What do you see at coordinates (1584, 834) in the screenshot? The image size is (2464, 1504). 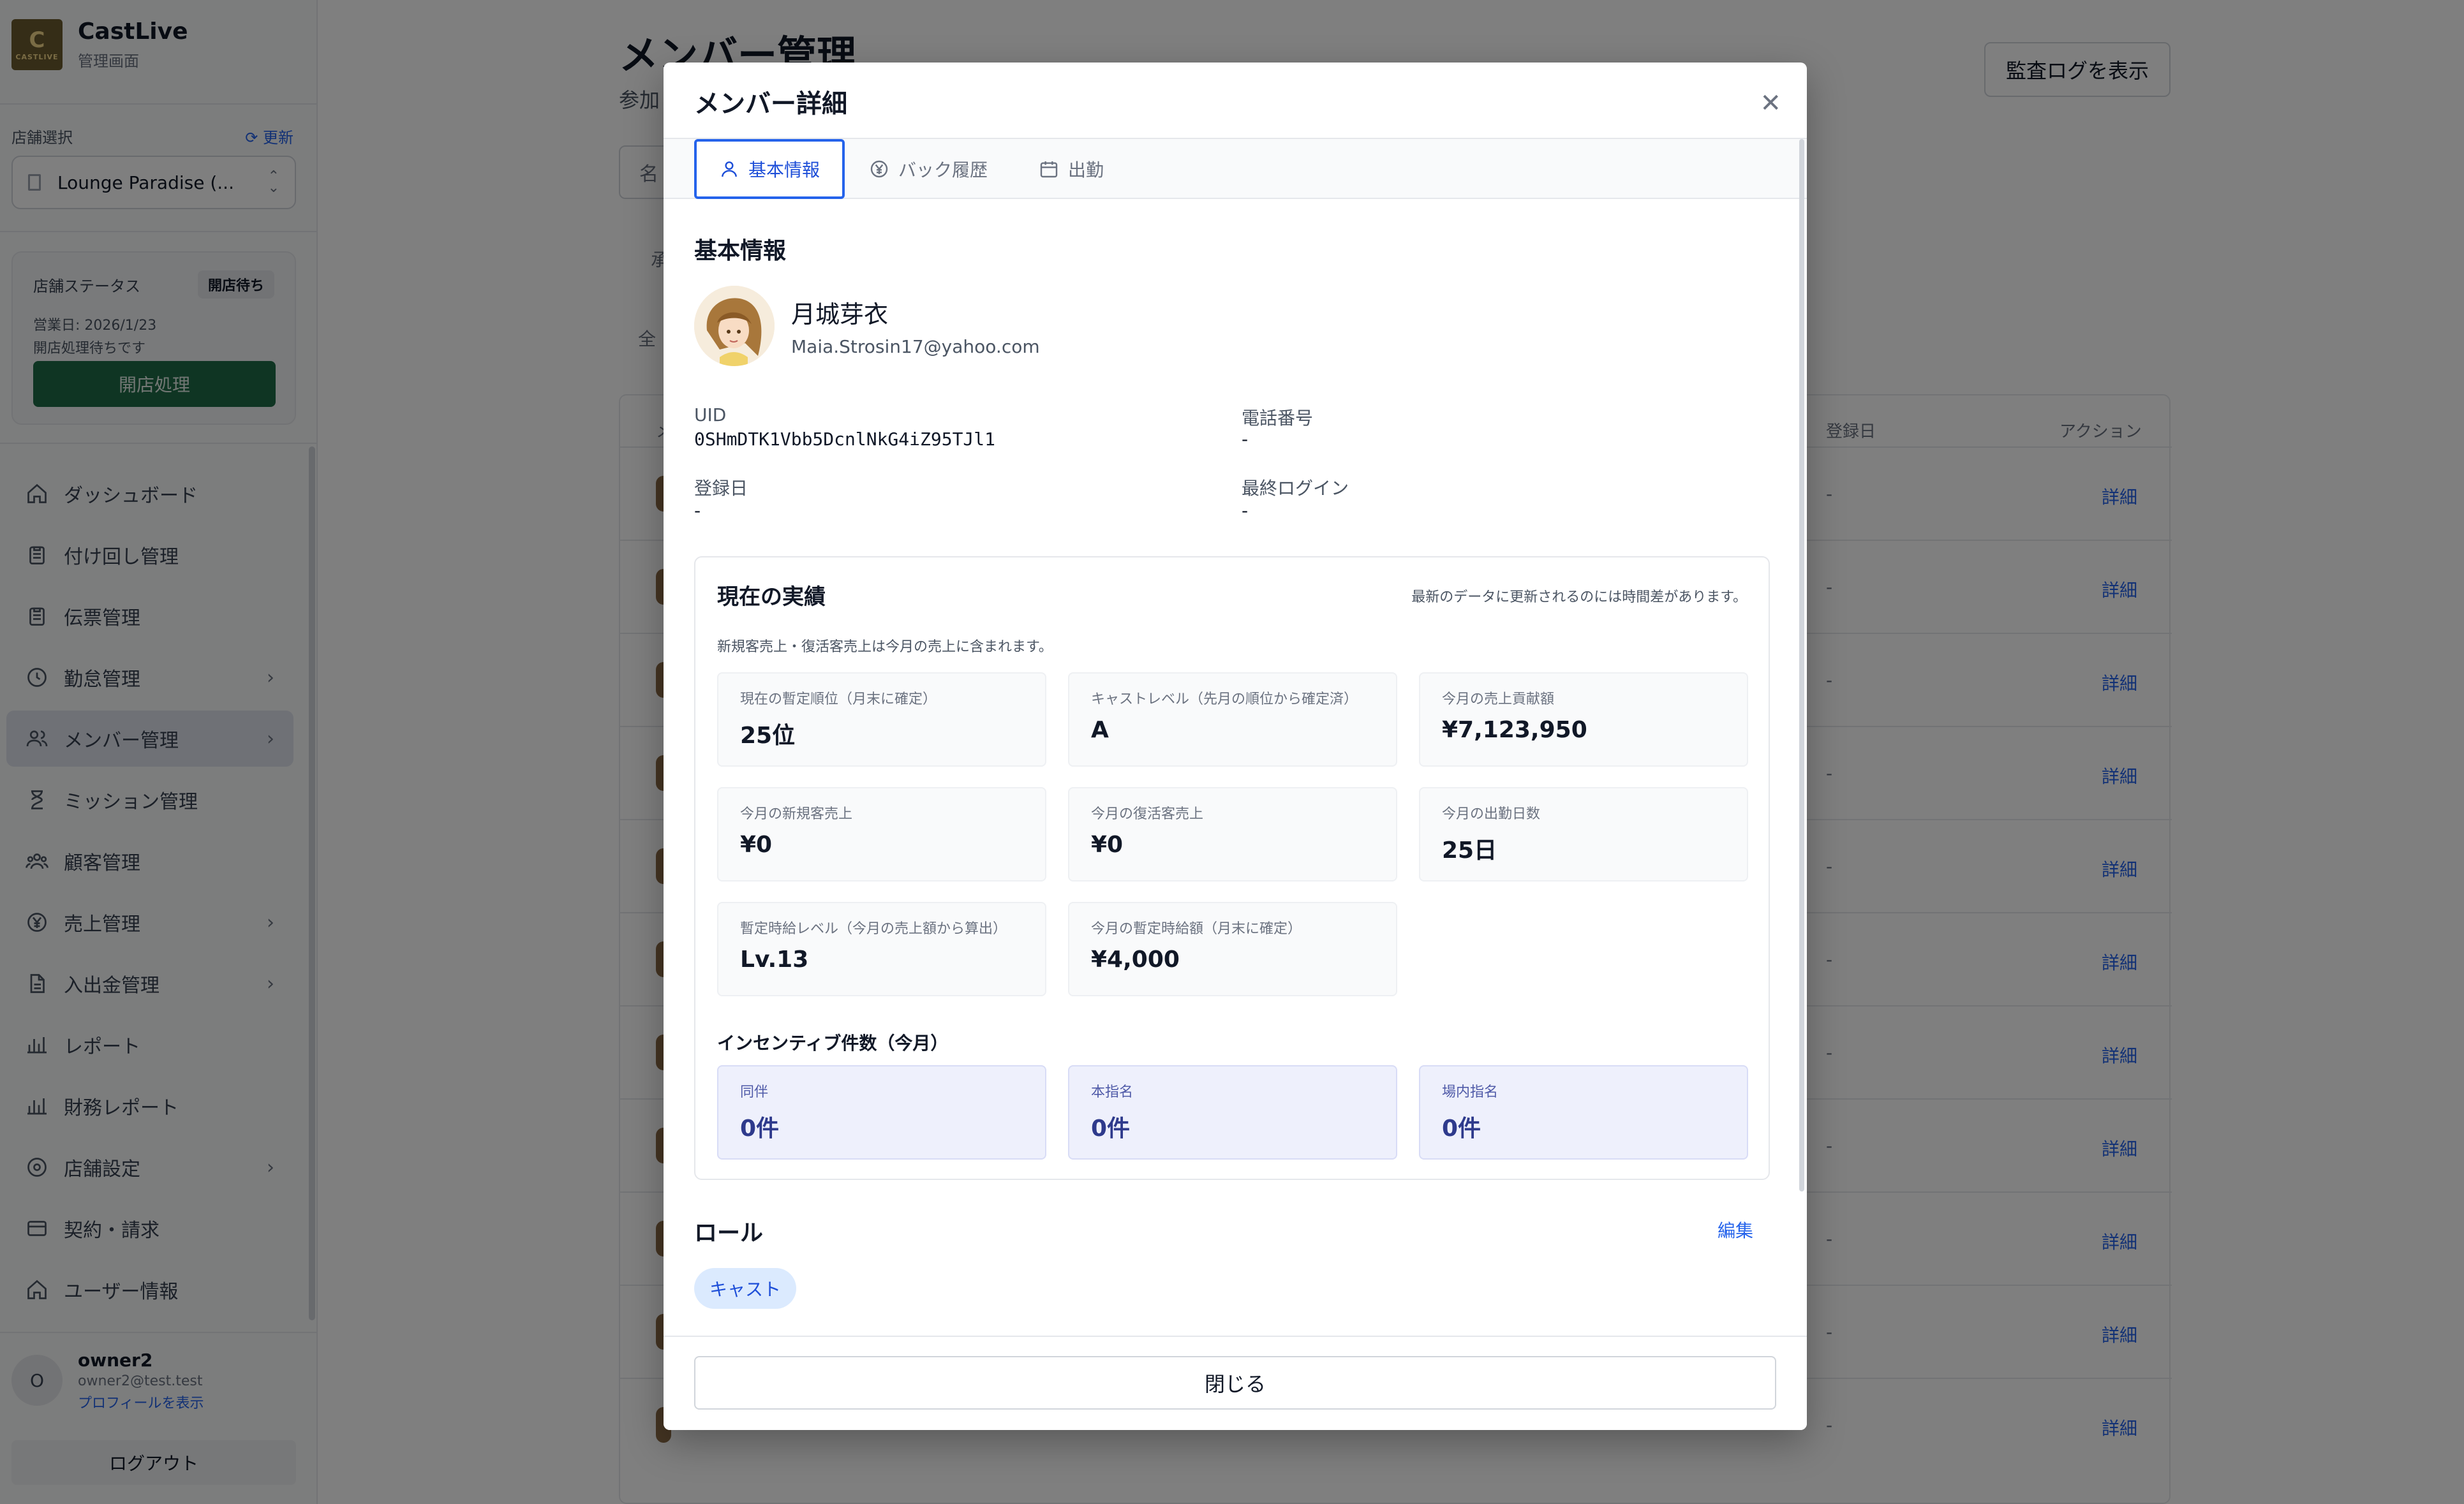 I see `kpi-card: 今月の出勤日数 25日` at bounding box center [1584, 834].